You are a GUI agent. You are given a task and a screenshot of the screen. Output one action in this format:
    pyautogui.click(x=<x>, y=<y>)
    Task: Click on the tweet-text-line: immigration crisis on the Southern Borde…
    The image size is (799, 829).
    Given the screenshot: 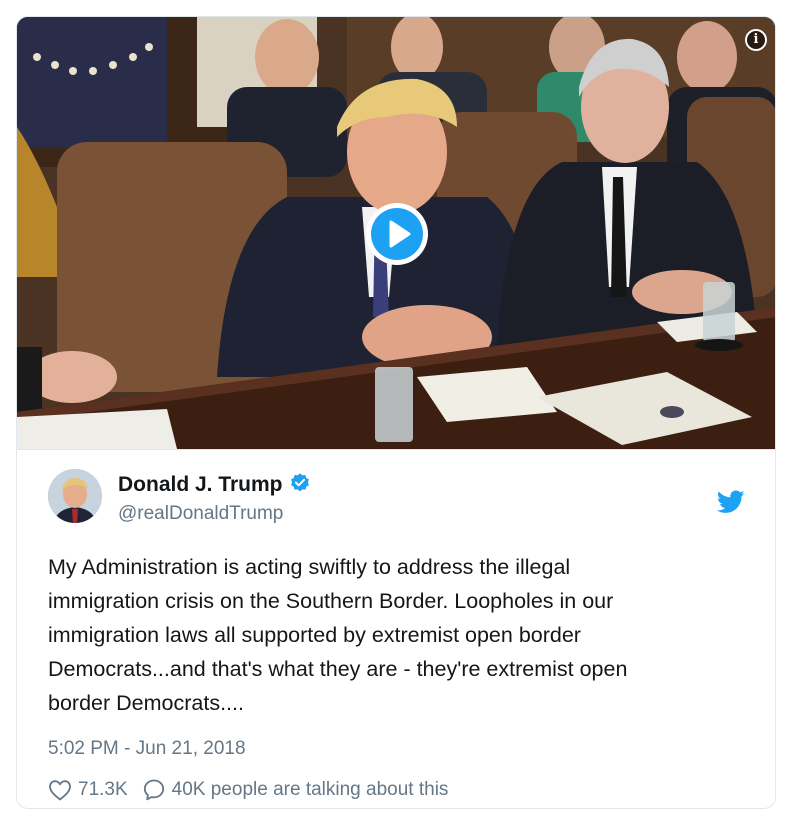 What is the action you would take?
    pyautogui.click(x=331, y=601)
    